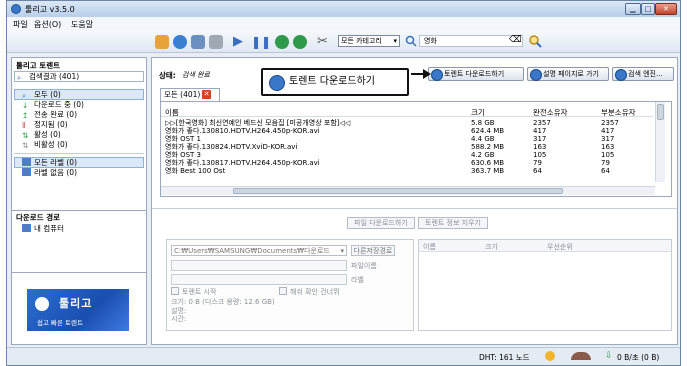  I want to click on add-url-icon, so click(180, 42).